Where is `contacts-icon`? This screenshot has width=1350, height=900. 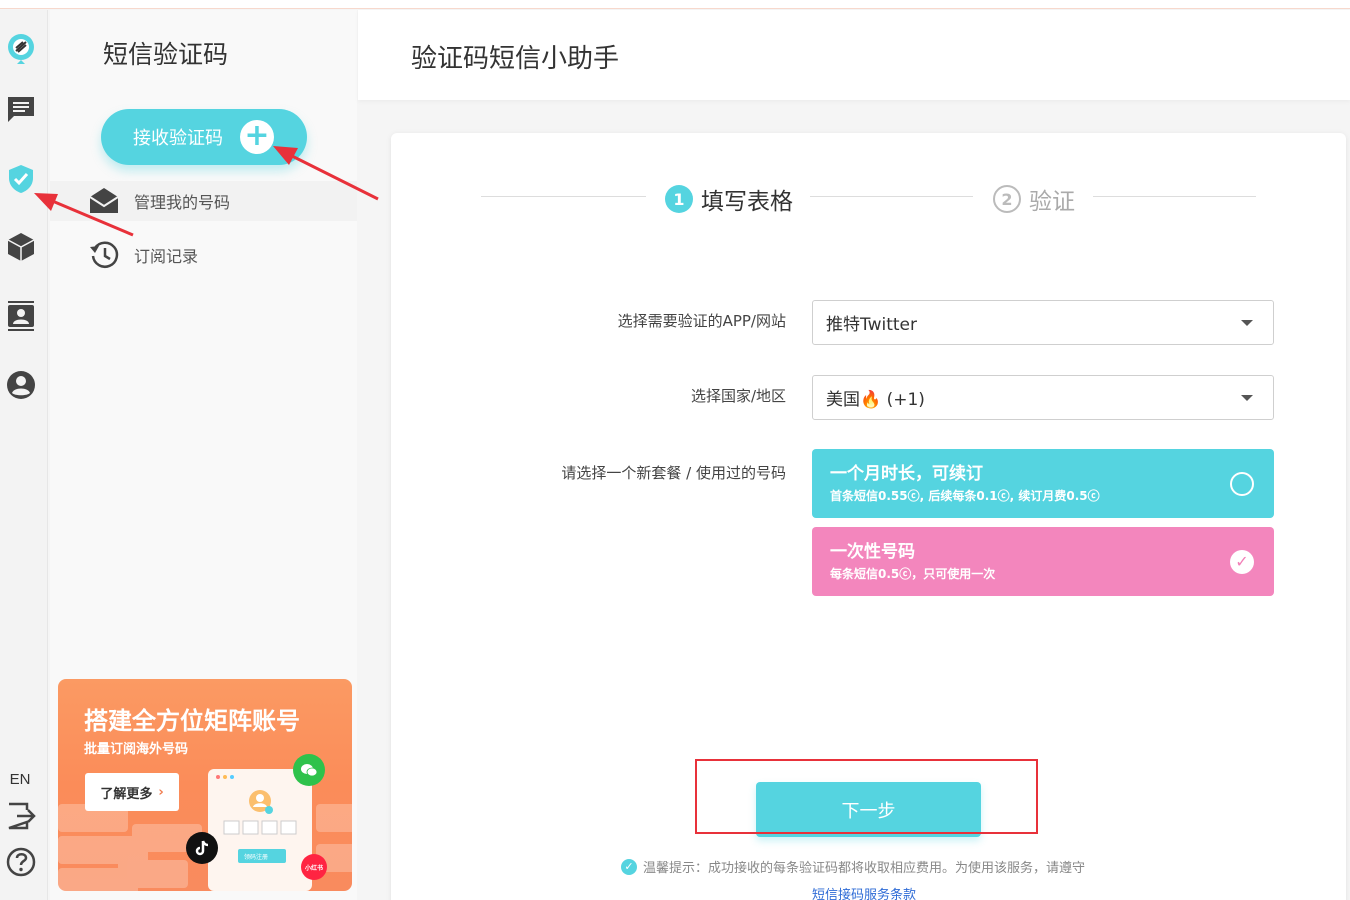
contacts-icon is located at coordinates (21, 316).